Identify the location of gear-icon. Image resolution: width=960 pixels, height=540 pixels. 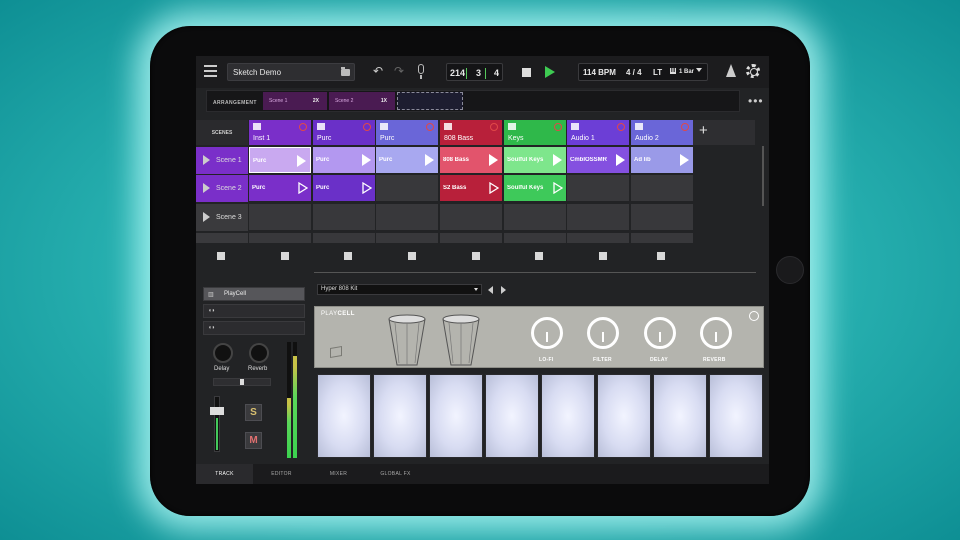
(753, 71).